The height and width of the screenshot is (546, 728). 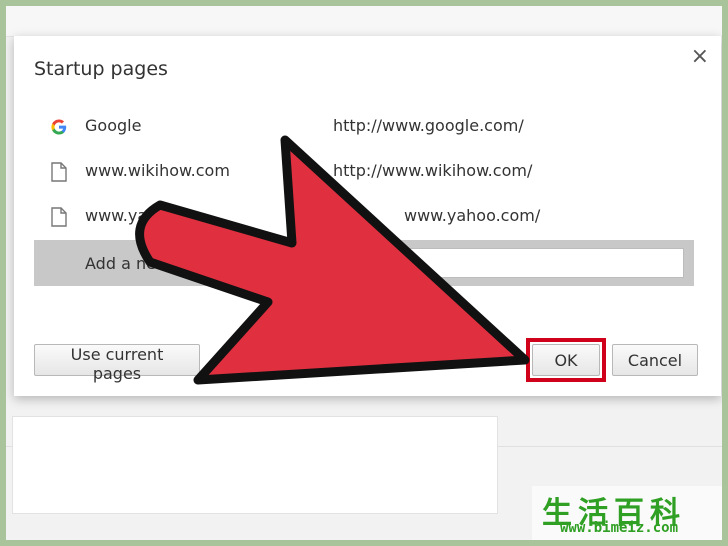 I want to click on startup-page-row: www.wikihow.com http://www.wikihow.com/, so click(x=364, y=173).